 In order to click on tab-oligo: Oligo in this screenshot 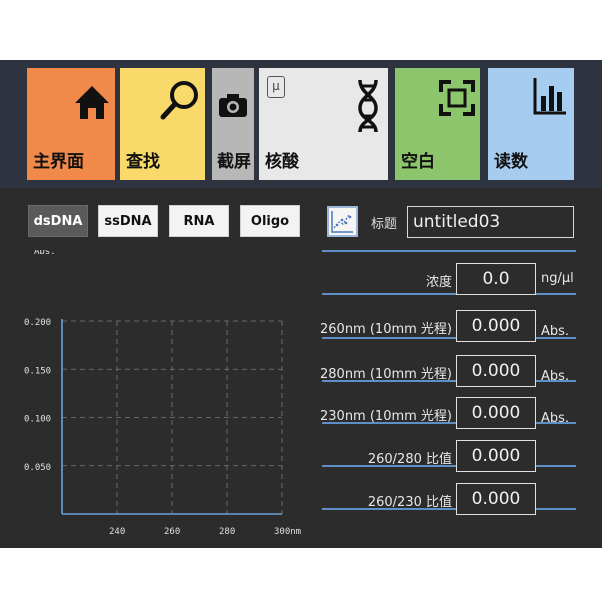, I will do `click(270, 221)`.